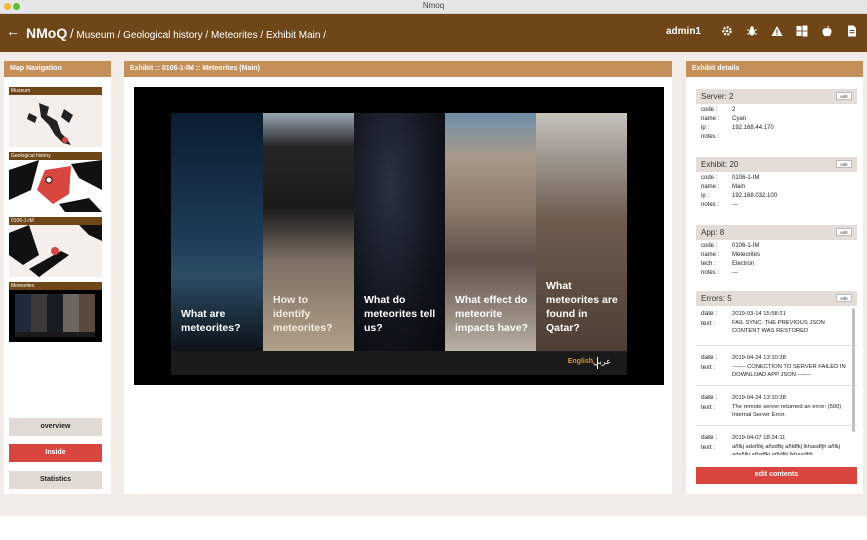 The width and height of the screenshot is (867, 540). What do you see at coordinates (762, 31) in the screenshot?
I see `header-actions: admin1` at bounding box center [762, 31].